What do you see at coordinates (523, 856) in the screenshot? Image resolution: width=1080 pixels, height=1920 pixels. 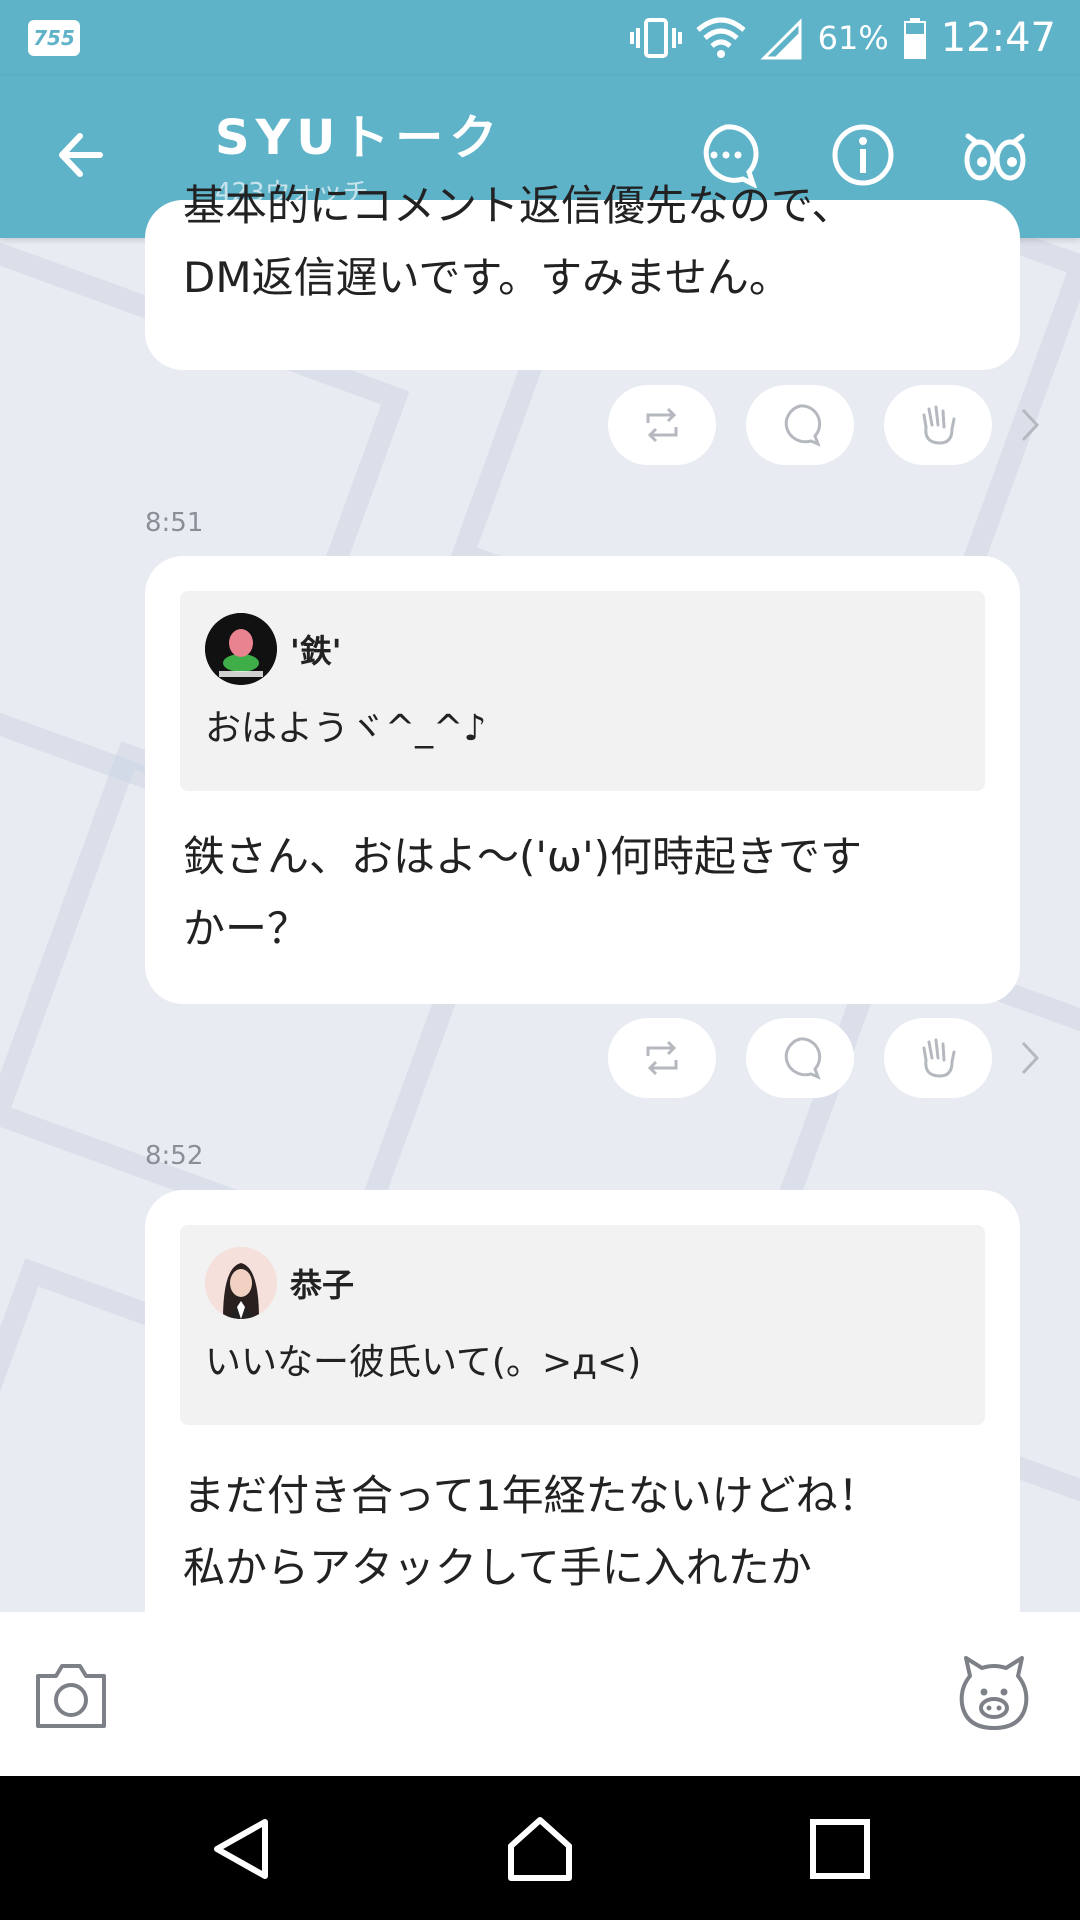 I see `message-line: 鉄さん、おはよ〜('ω')何時起きです` at bounding box center [523, 856].